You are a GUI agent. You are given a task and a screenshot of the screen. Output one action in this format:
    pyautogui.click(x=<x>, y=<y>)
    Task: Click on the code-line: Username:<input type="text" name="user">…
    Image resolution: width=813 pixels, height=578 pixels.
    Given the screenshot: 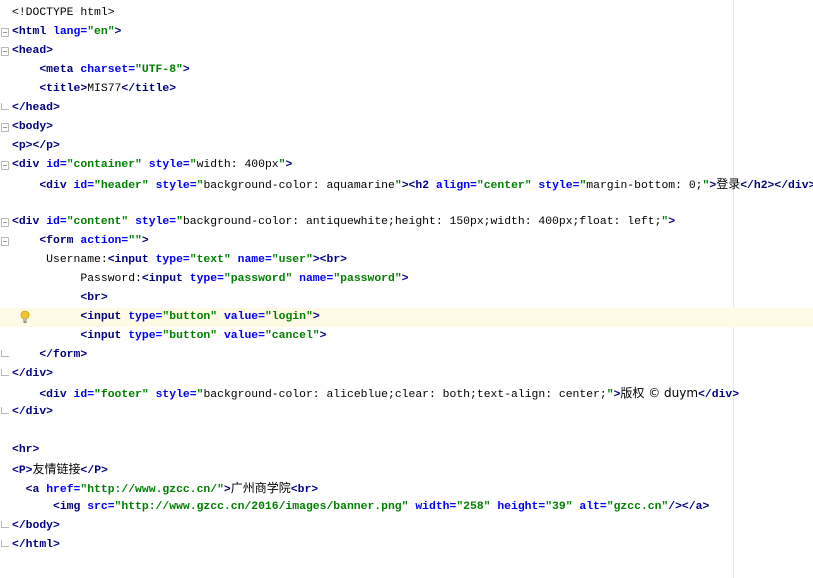 What is the action you would take?
    pyautogui.click(x=406, y=260)
    